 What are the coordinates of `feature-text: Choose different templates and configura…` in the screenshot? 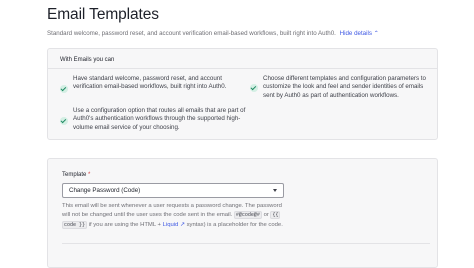 It's located at (344, 87).